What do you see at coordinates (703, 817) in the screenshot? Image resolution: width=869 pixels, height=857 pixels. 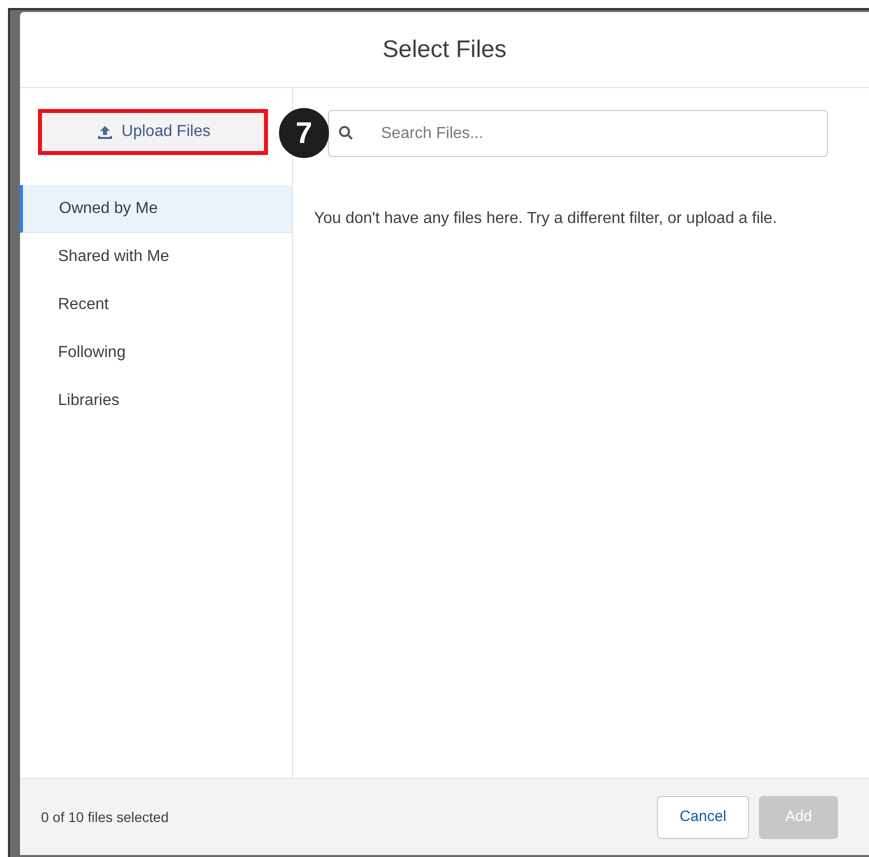 I see `cancel-button: Cancel` at bounding box center [703, 817].